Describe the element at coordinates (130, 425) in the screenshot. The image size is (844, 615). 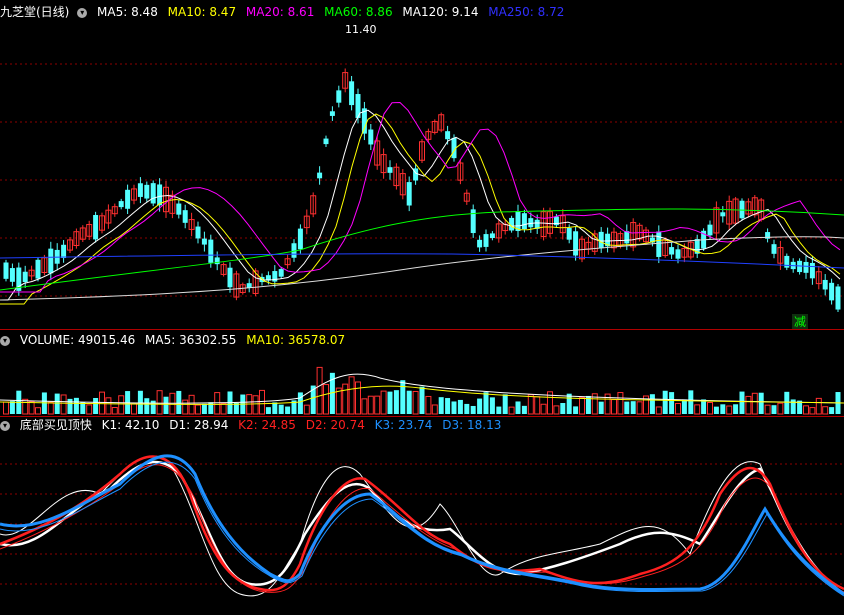
I see `k1-label: K1: 42.10` at that location.